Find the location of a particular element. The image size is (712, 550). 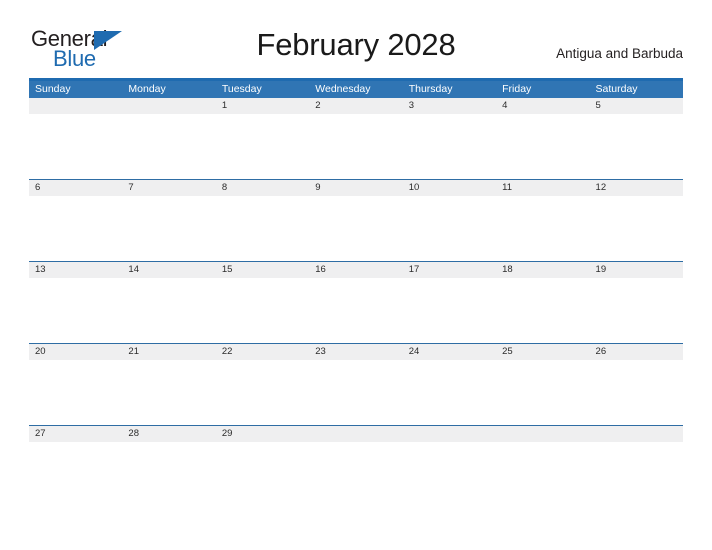

day-number: 18 is located at coordinates (542, 270).